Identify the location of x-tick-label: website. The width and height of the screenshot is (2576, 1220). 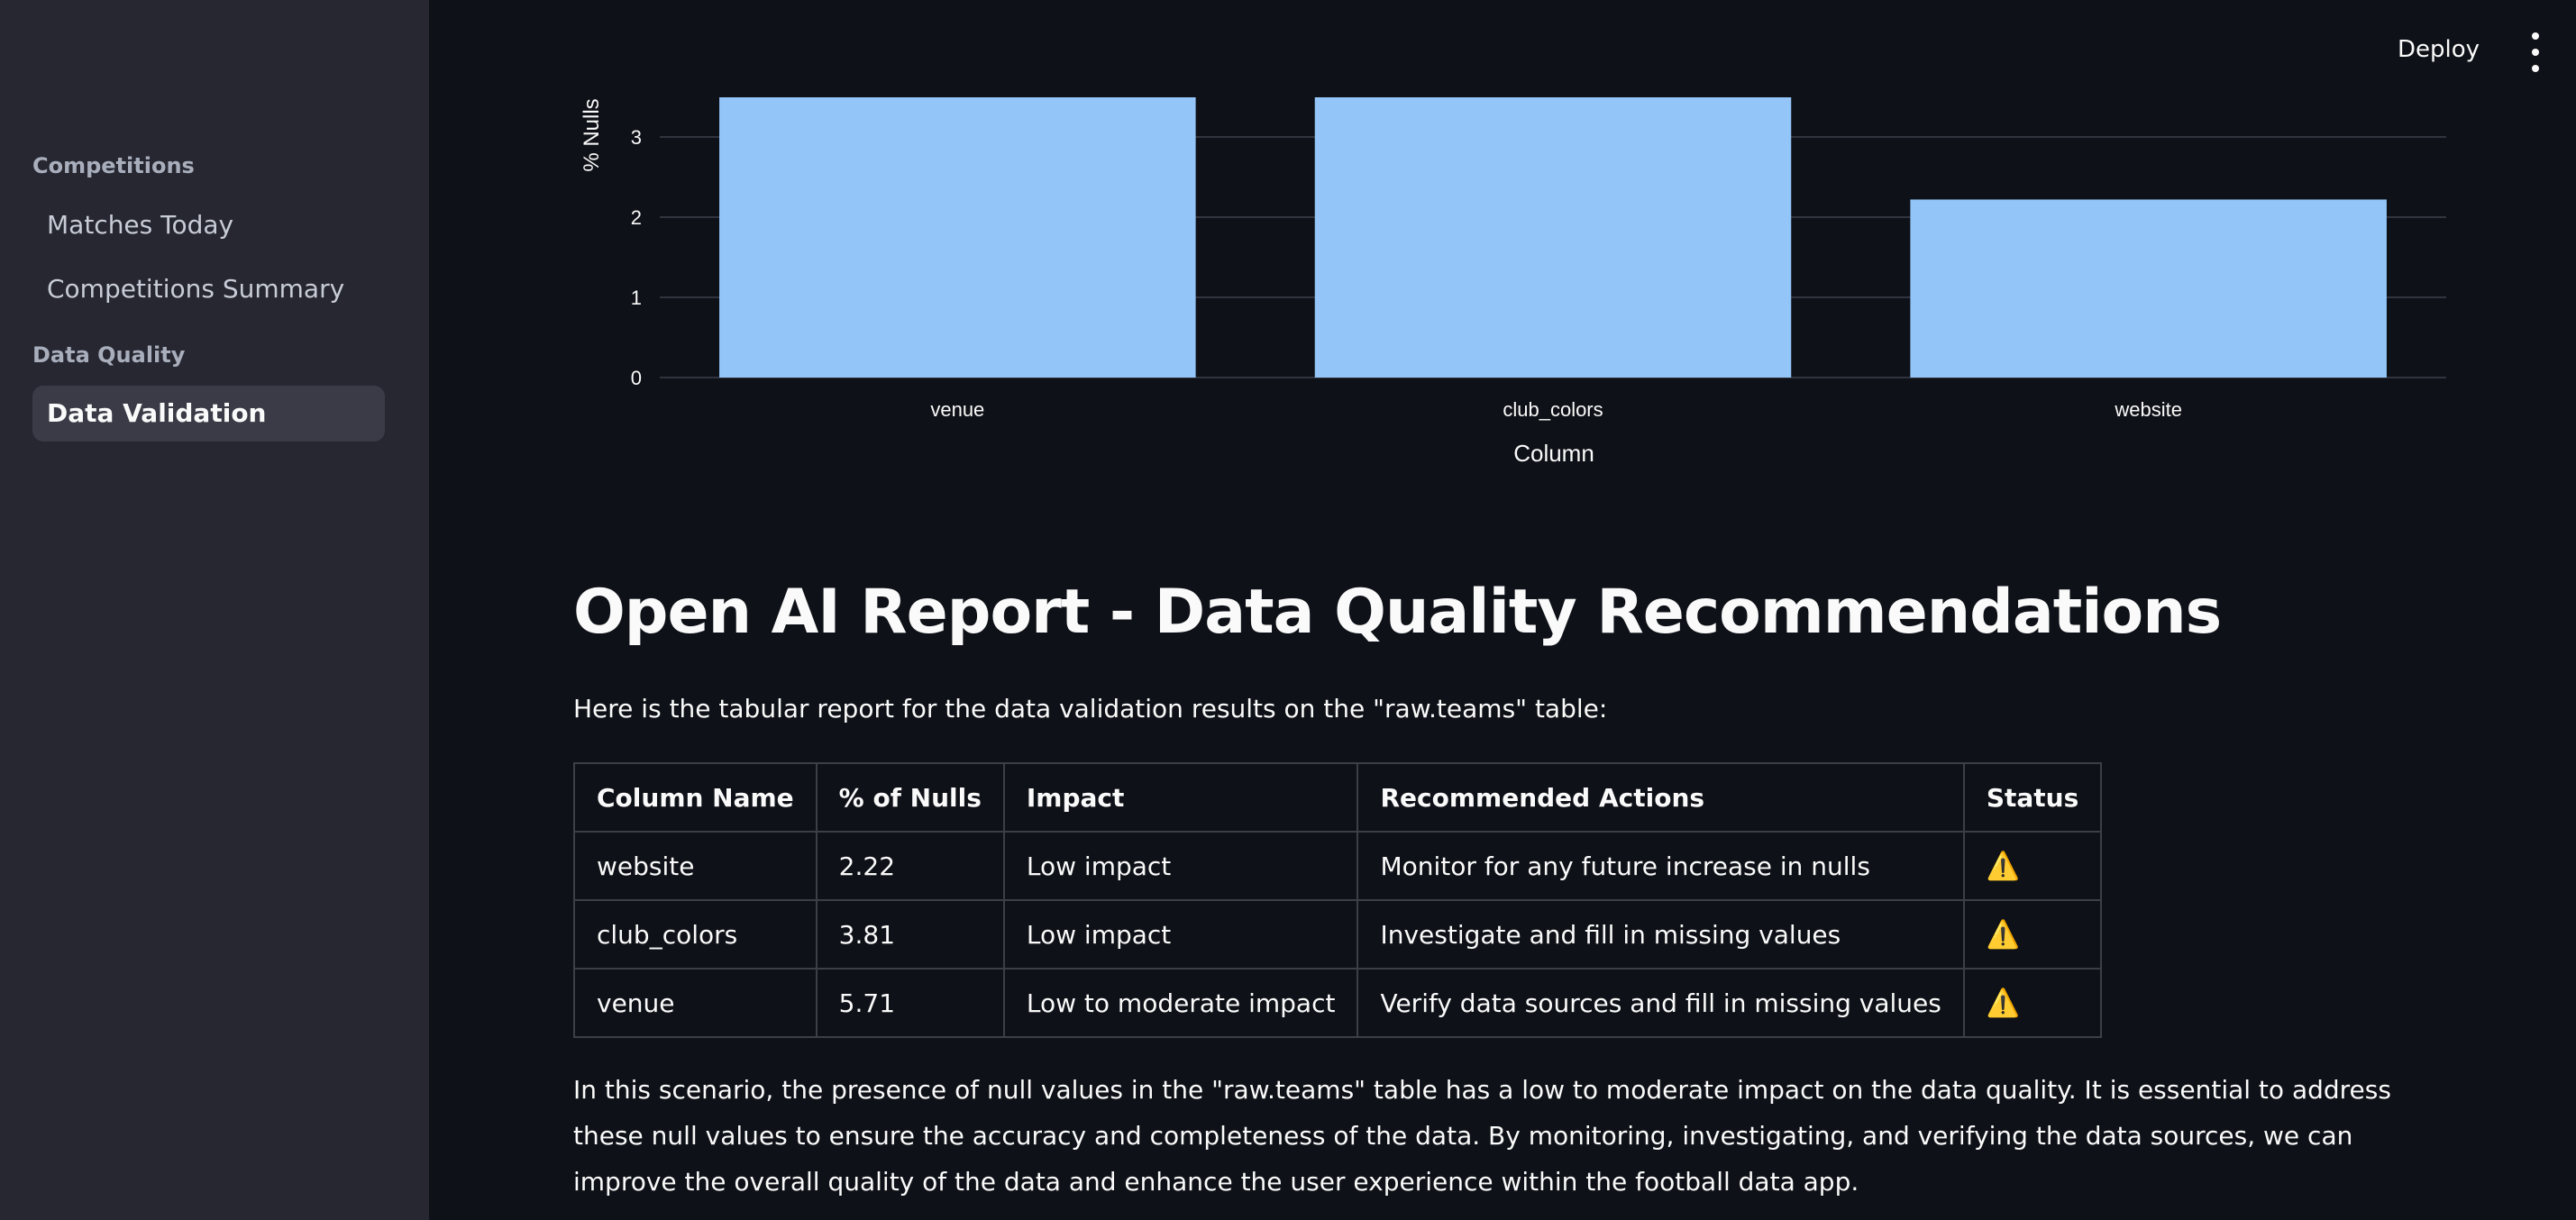
(2148, 409).